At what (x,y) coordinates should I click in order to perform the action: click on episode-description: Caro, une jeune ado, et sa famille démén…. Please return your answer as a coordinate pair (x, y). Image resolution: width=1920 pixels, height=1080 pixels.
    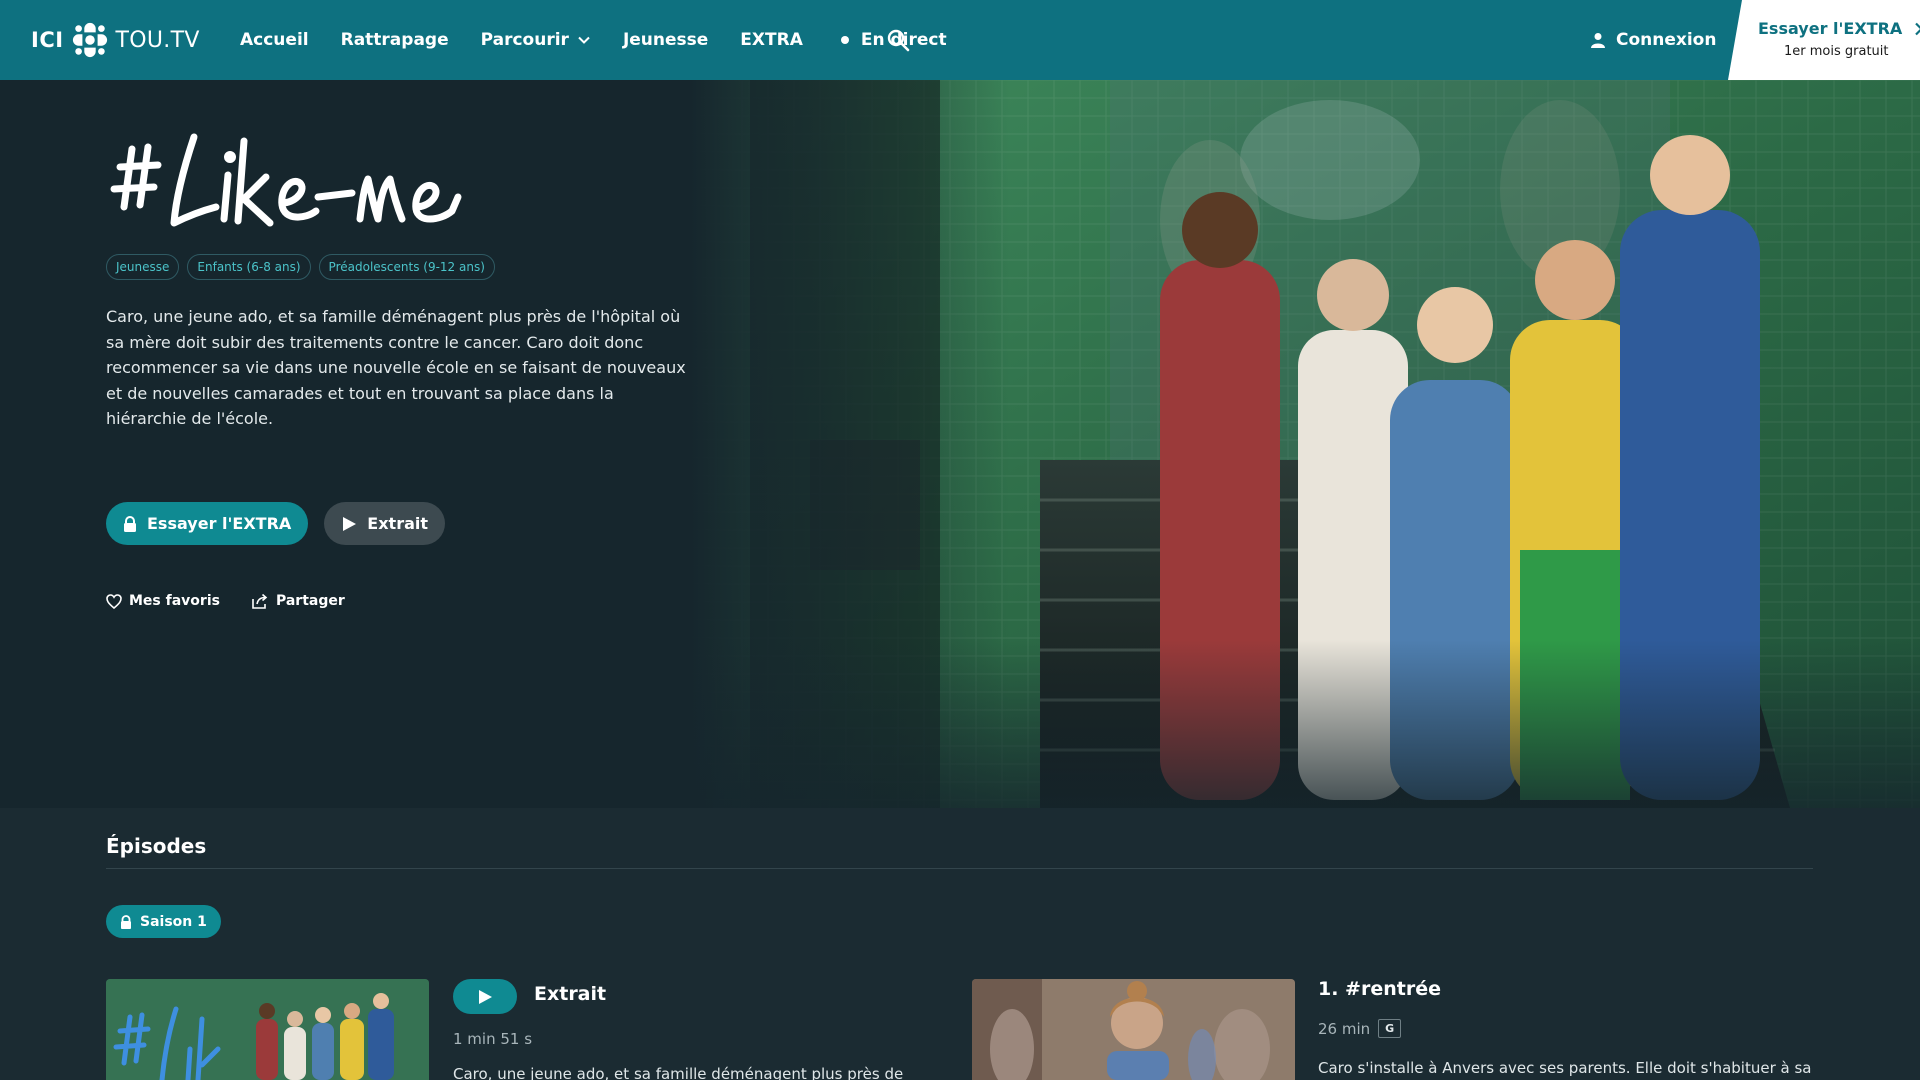
    Looking at the image, I should click on (678, 1072).